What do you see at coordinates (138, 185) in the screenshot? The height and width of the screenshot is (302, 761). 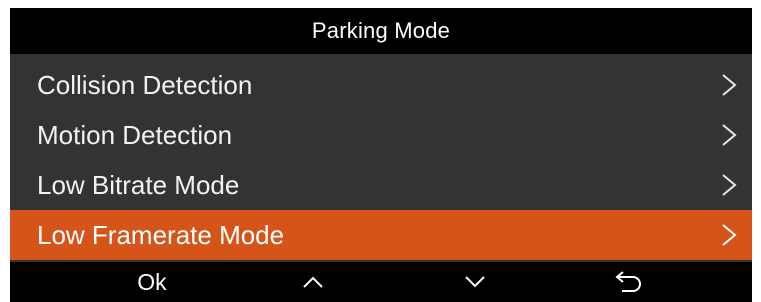 I see `menu-item-label: Low Bitrate Mode` at bounding box center [138, 185].